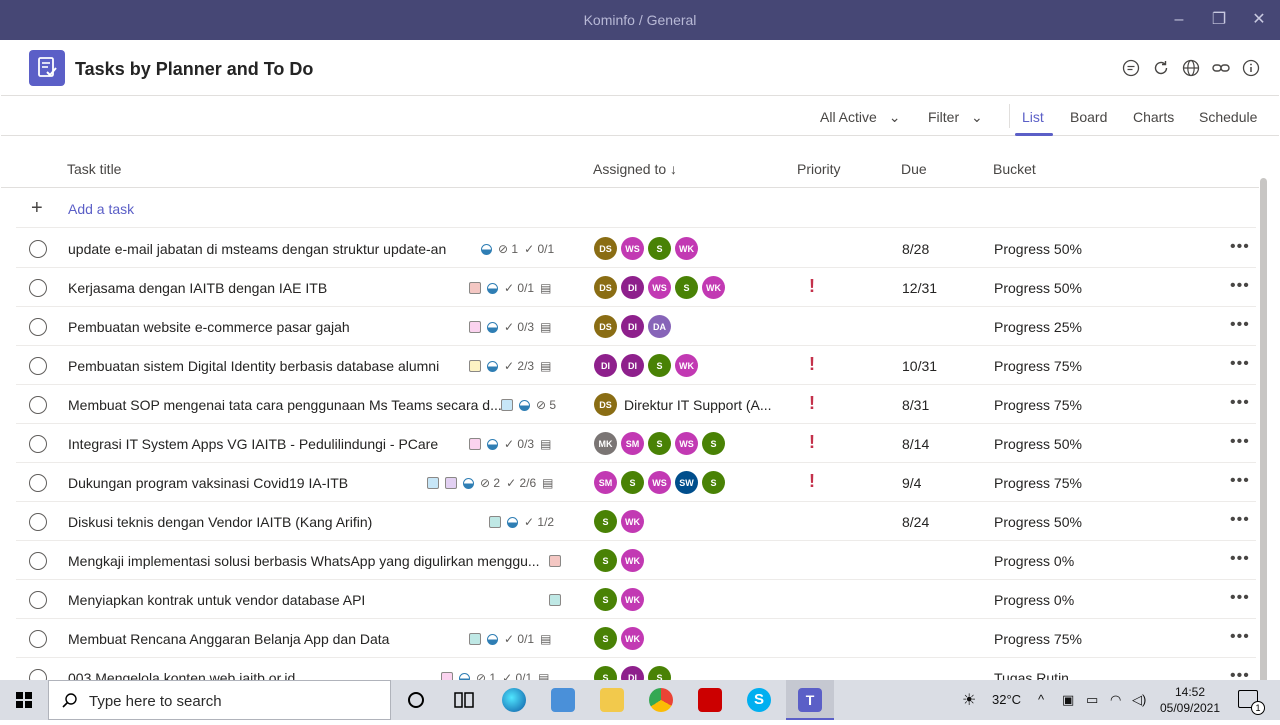  Describe the element at coordinates (181, 675) in the screenshot. I see `task-title: 003 Mengelola konten web iaitb.or.id` at that location.